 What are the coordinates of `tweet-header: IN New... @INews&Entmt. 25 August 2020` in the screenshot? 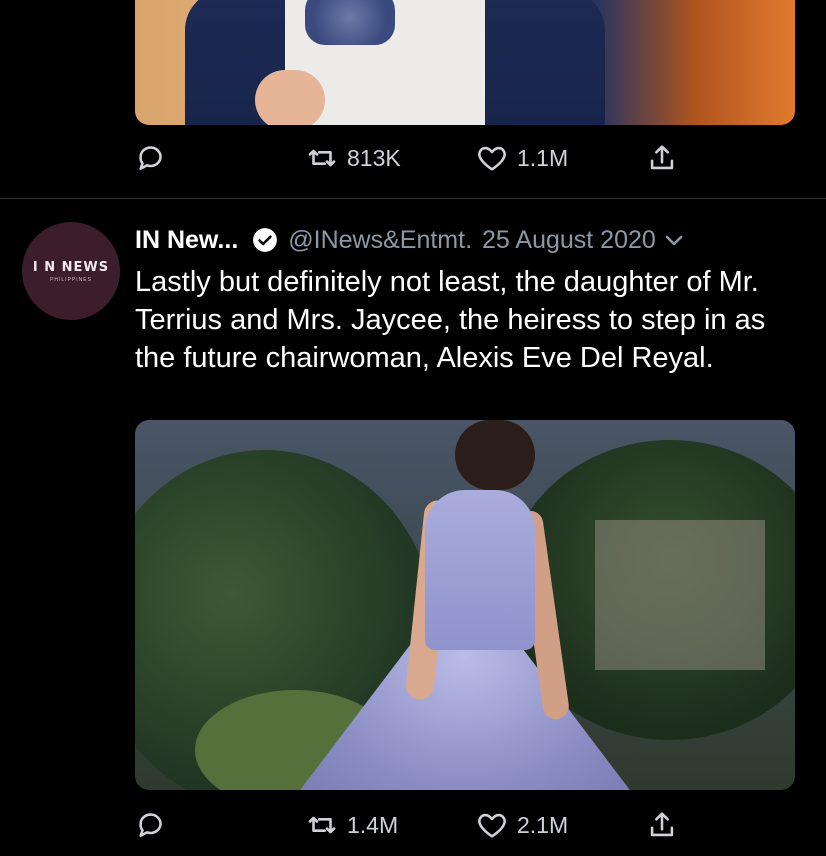 It's located at (475, 240).